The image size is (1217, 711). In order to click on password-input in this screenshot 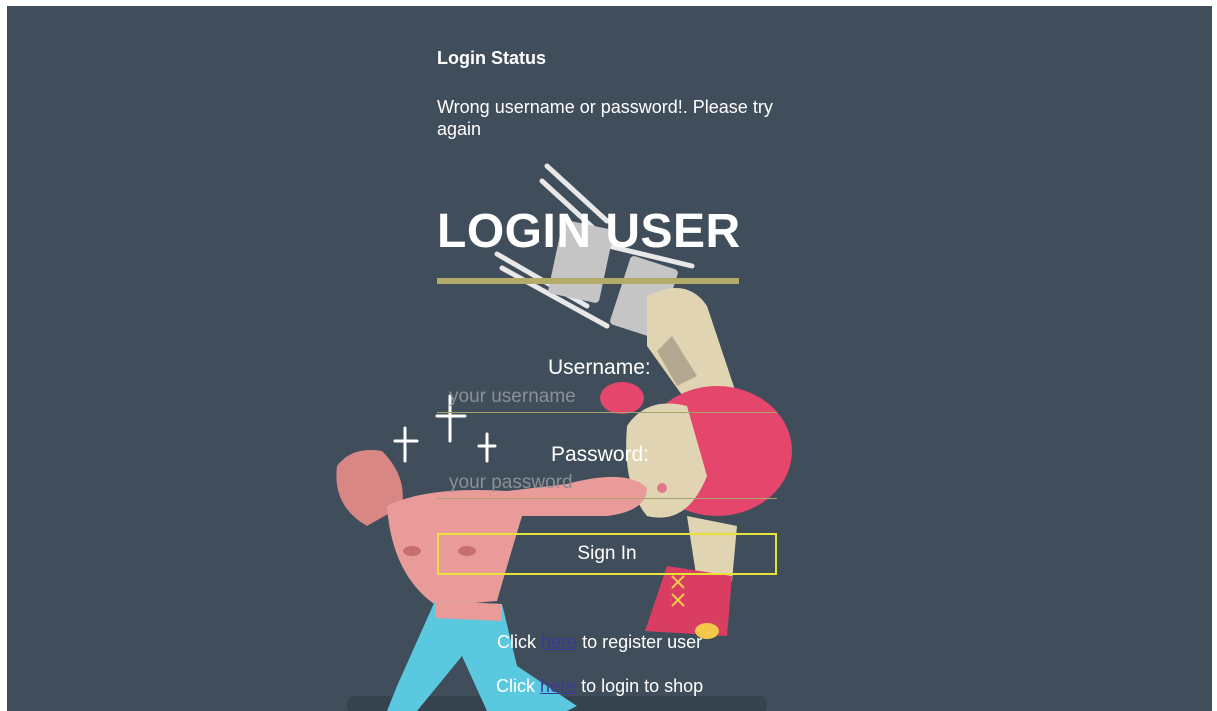, I will do `click(607, 483)`.